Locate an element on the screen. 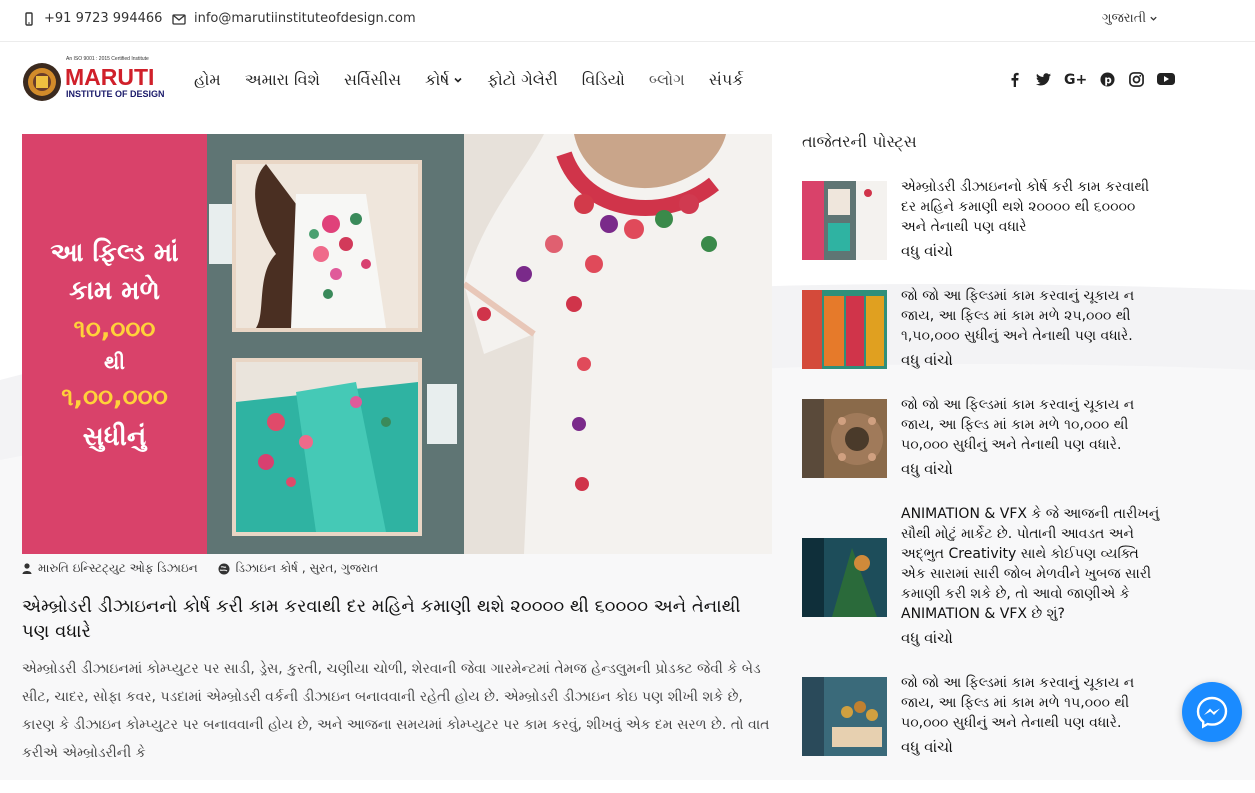 The height and width of the screenshot is (793, 1255). email-contact: info@marutiinstituteofdesign.com is located at coordinates (294, 18).